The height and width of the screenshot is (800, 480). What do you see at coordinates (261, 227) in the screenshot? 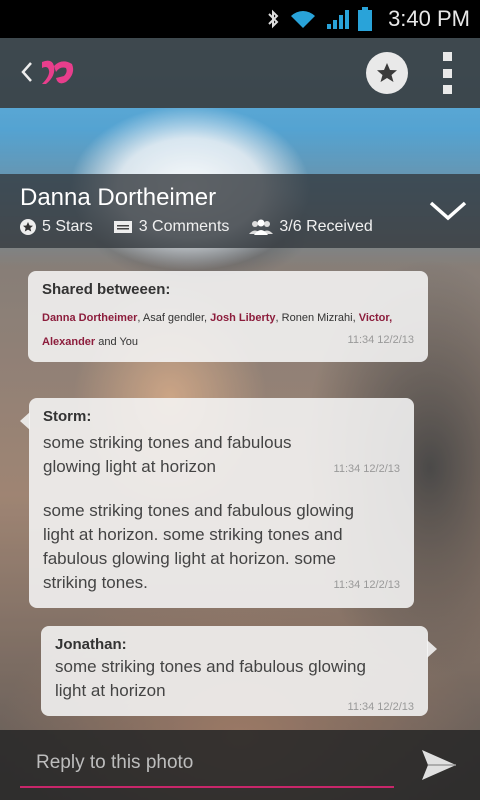
I see `people-icon` at bounding box center [261, 227].